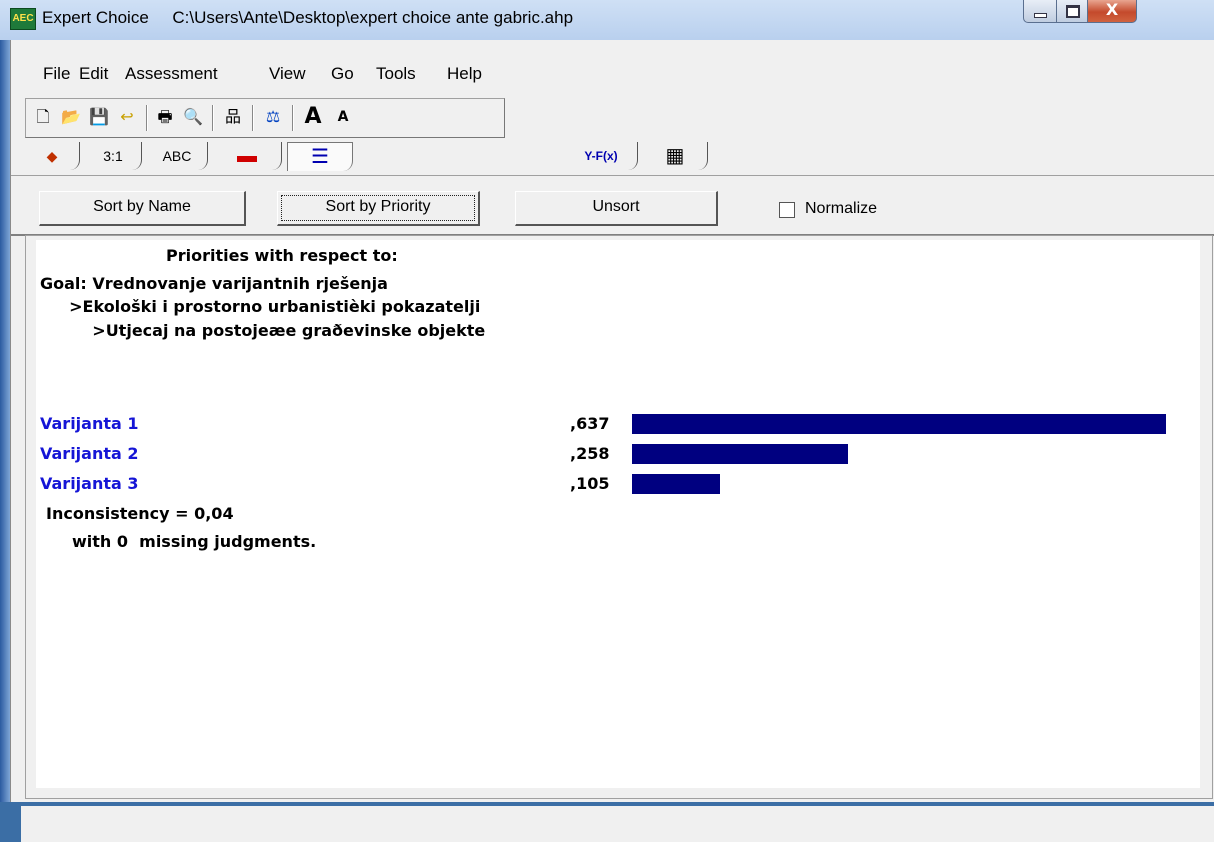  Describe the element at coordinates (396, 74) in the screenshot. I see `menu-tools: Tools` at that location.